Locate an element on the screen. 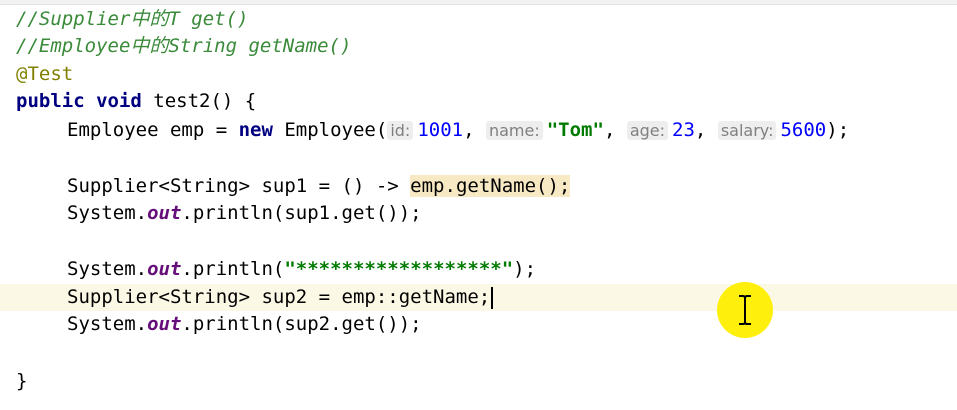  code-line-print-sup2: System.out.println(sup2.get()); is located at coordinates (478, 324).